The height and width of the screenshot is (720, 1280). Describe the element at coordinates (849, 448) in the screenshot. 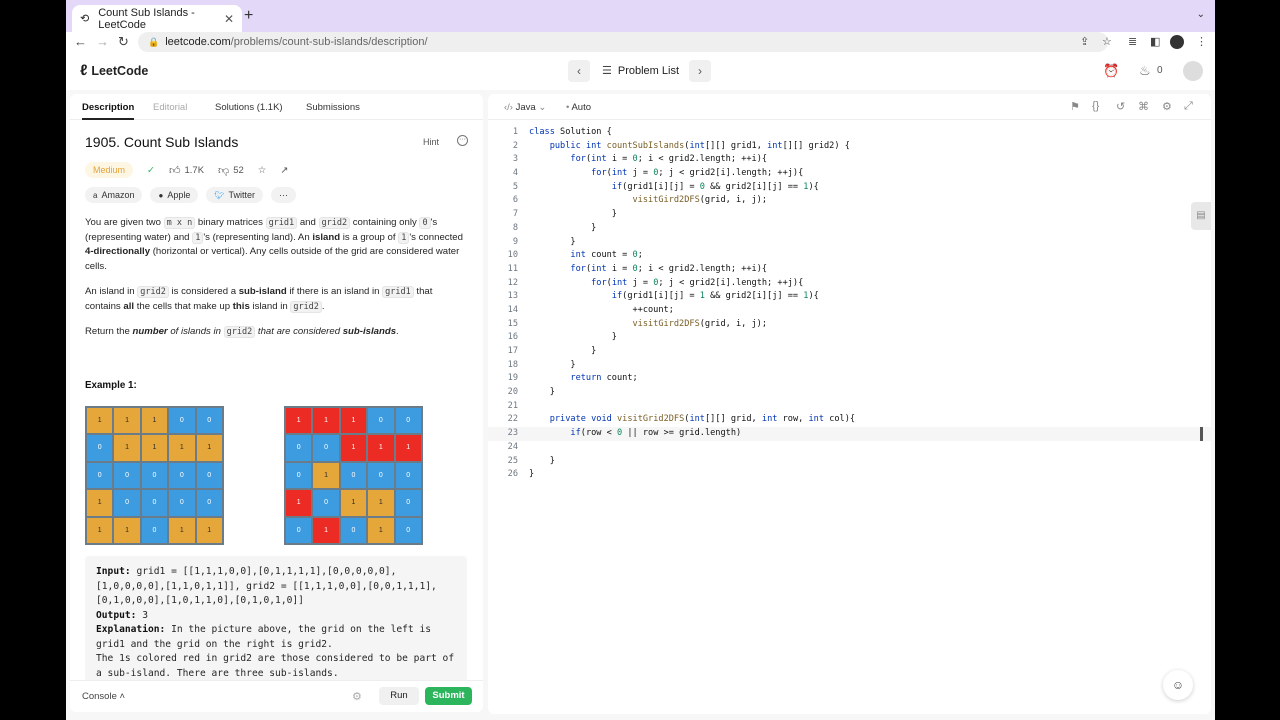

I see `code-line: 24` at that location.